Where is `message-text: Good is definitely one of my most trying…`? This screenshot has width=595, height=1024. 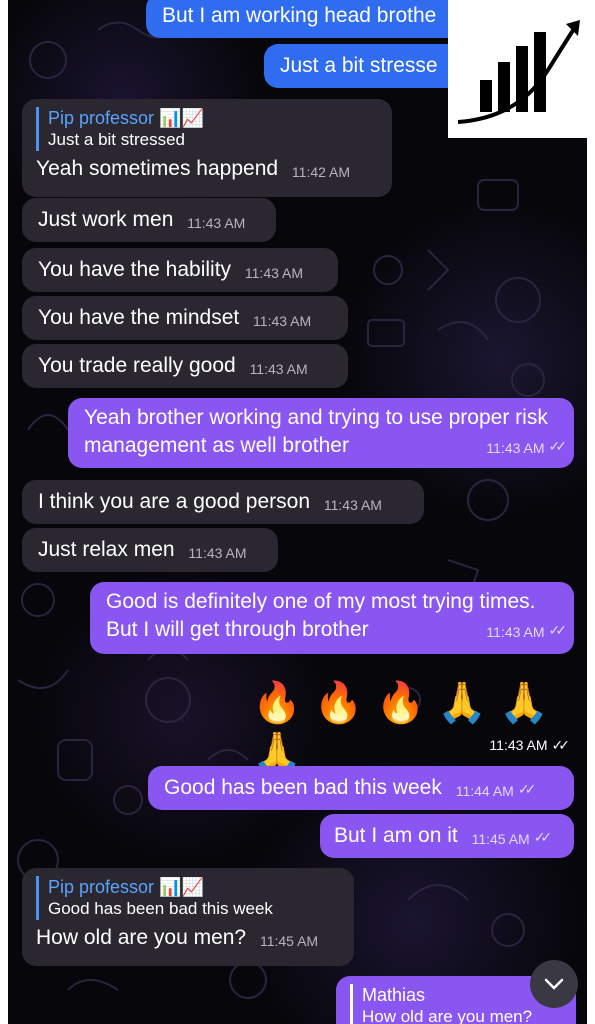 message-text: Good is definitely one of my most trying… is located at coordinates (321, 615).